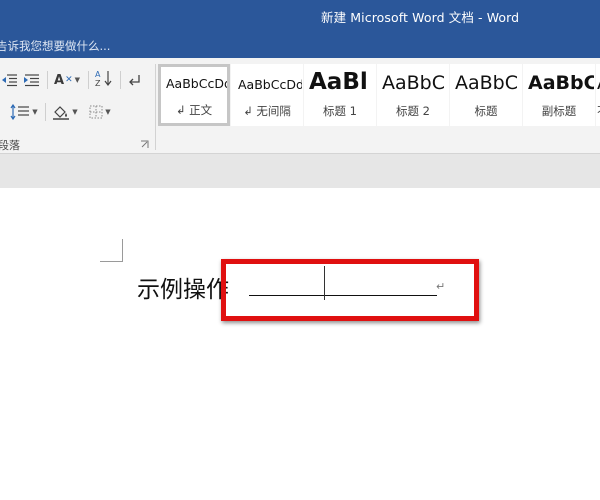  Describe the element at coordinates (350, 290) in the screenshot. I see `highlight-box` at that location.